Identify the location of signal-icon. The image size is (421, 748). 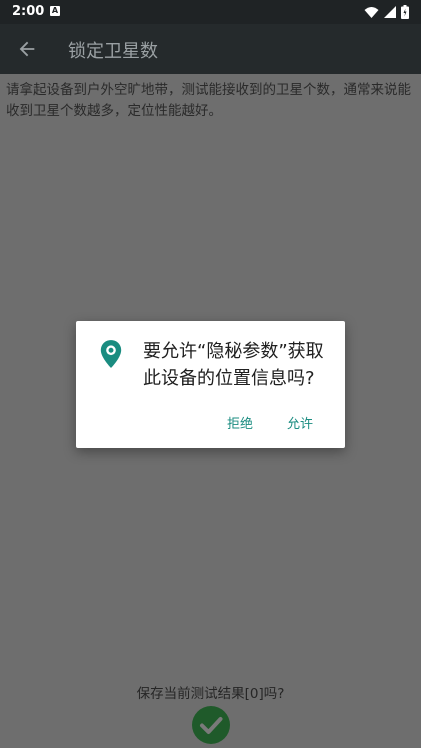
(390, 12).